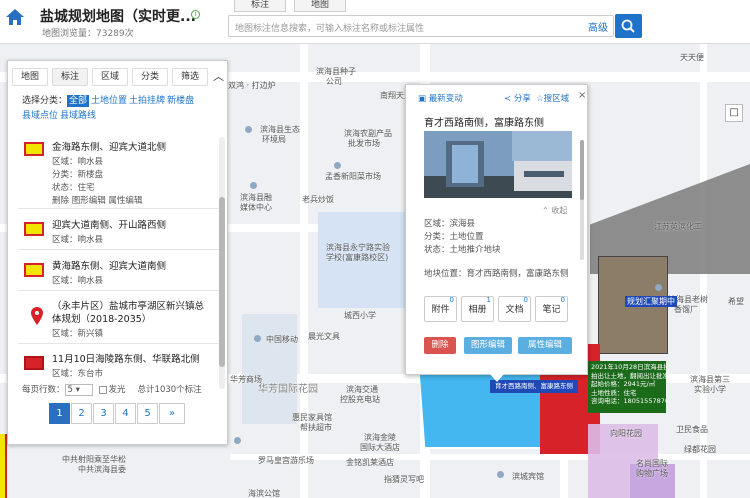 This screenshot has width=750, height=498. I want to click on view-count: 地图浏览量：73289次, so click(88, 34).